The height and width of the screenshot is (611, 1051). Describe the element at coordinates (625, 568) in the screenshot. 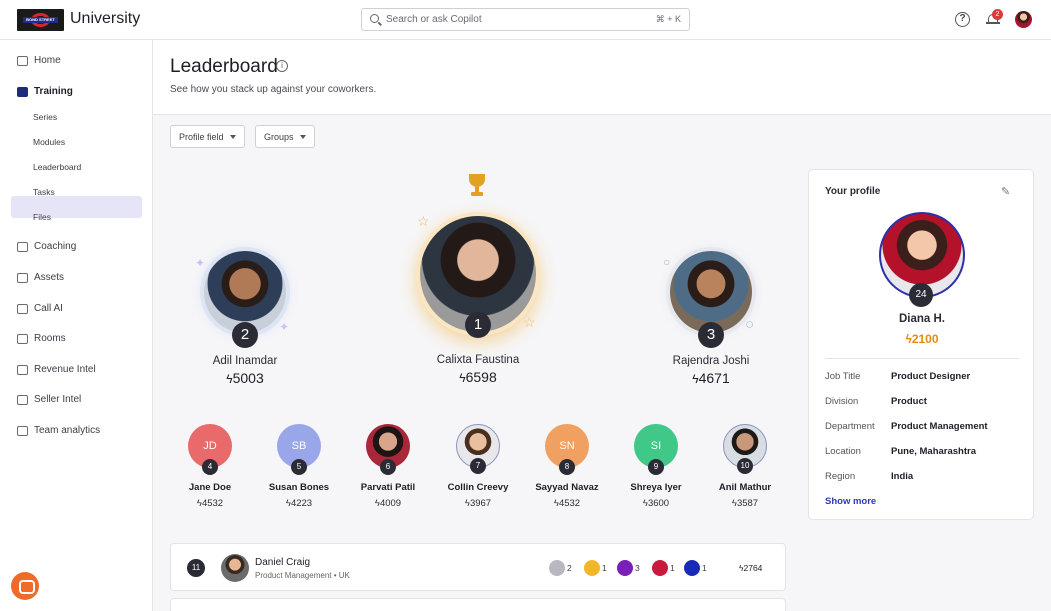

I see `purple-badge-icon` at that location.